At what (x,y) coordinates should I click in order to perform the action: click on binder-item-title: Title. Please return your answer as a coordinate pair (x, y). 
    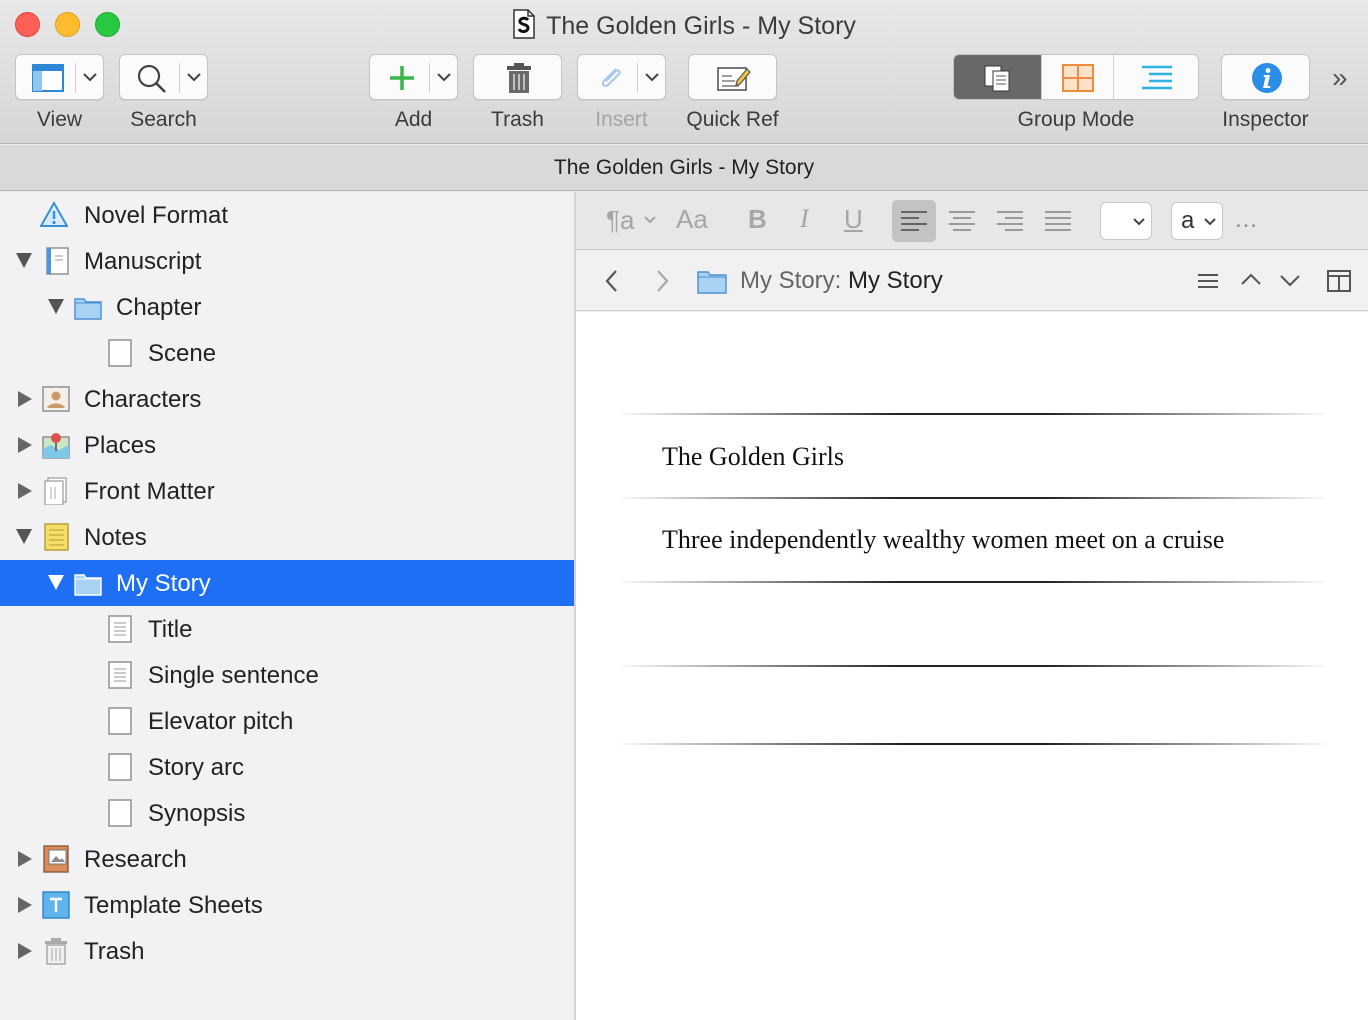
    Looking at the image, I should click on (287, 629).